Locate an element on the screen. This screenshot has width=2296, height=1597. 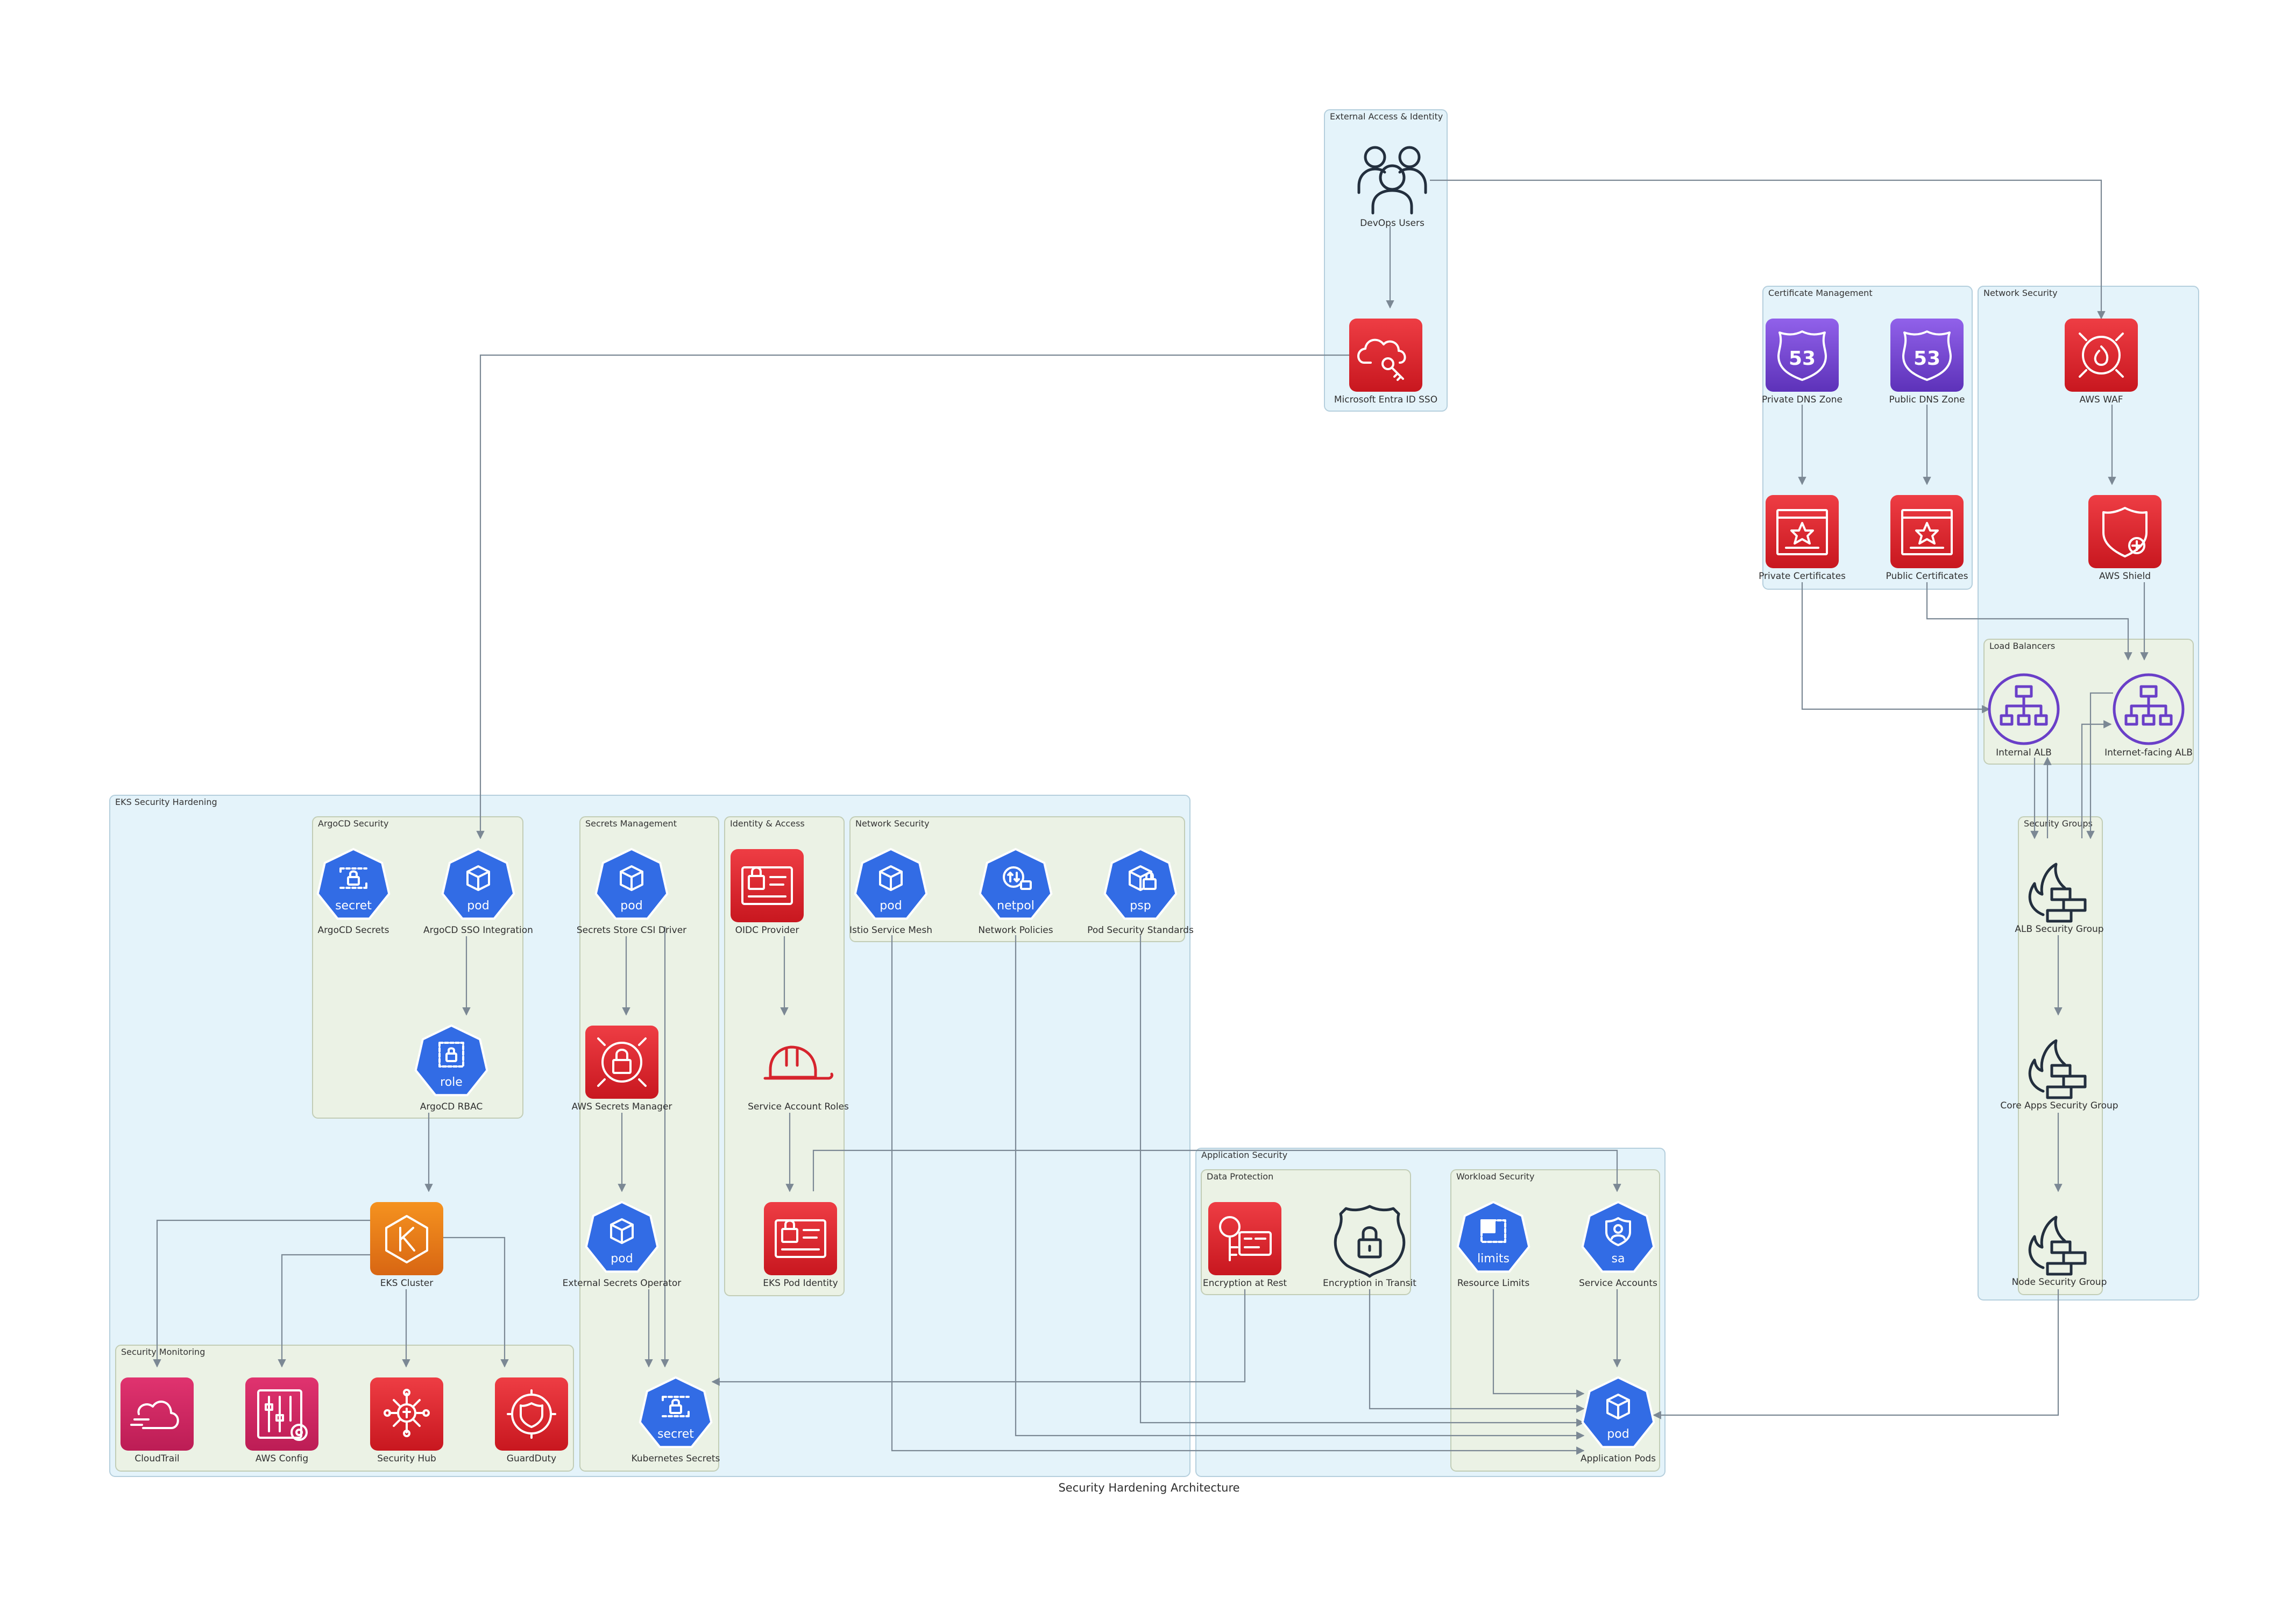
diagram-title: Security Hardening Architecture is located at coordinates (1148, 1487).